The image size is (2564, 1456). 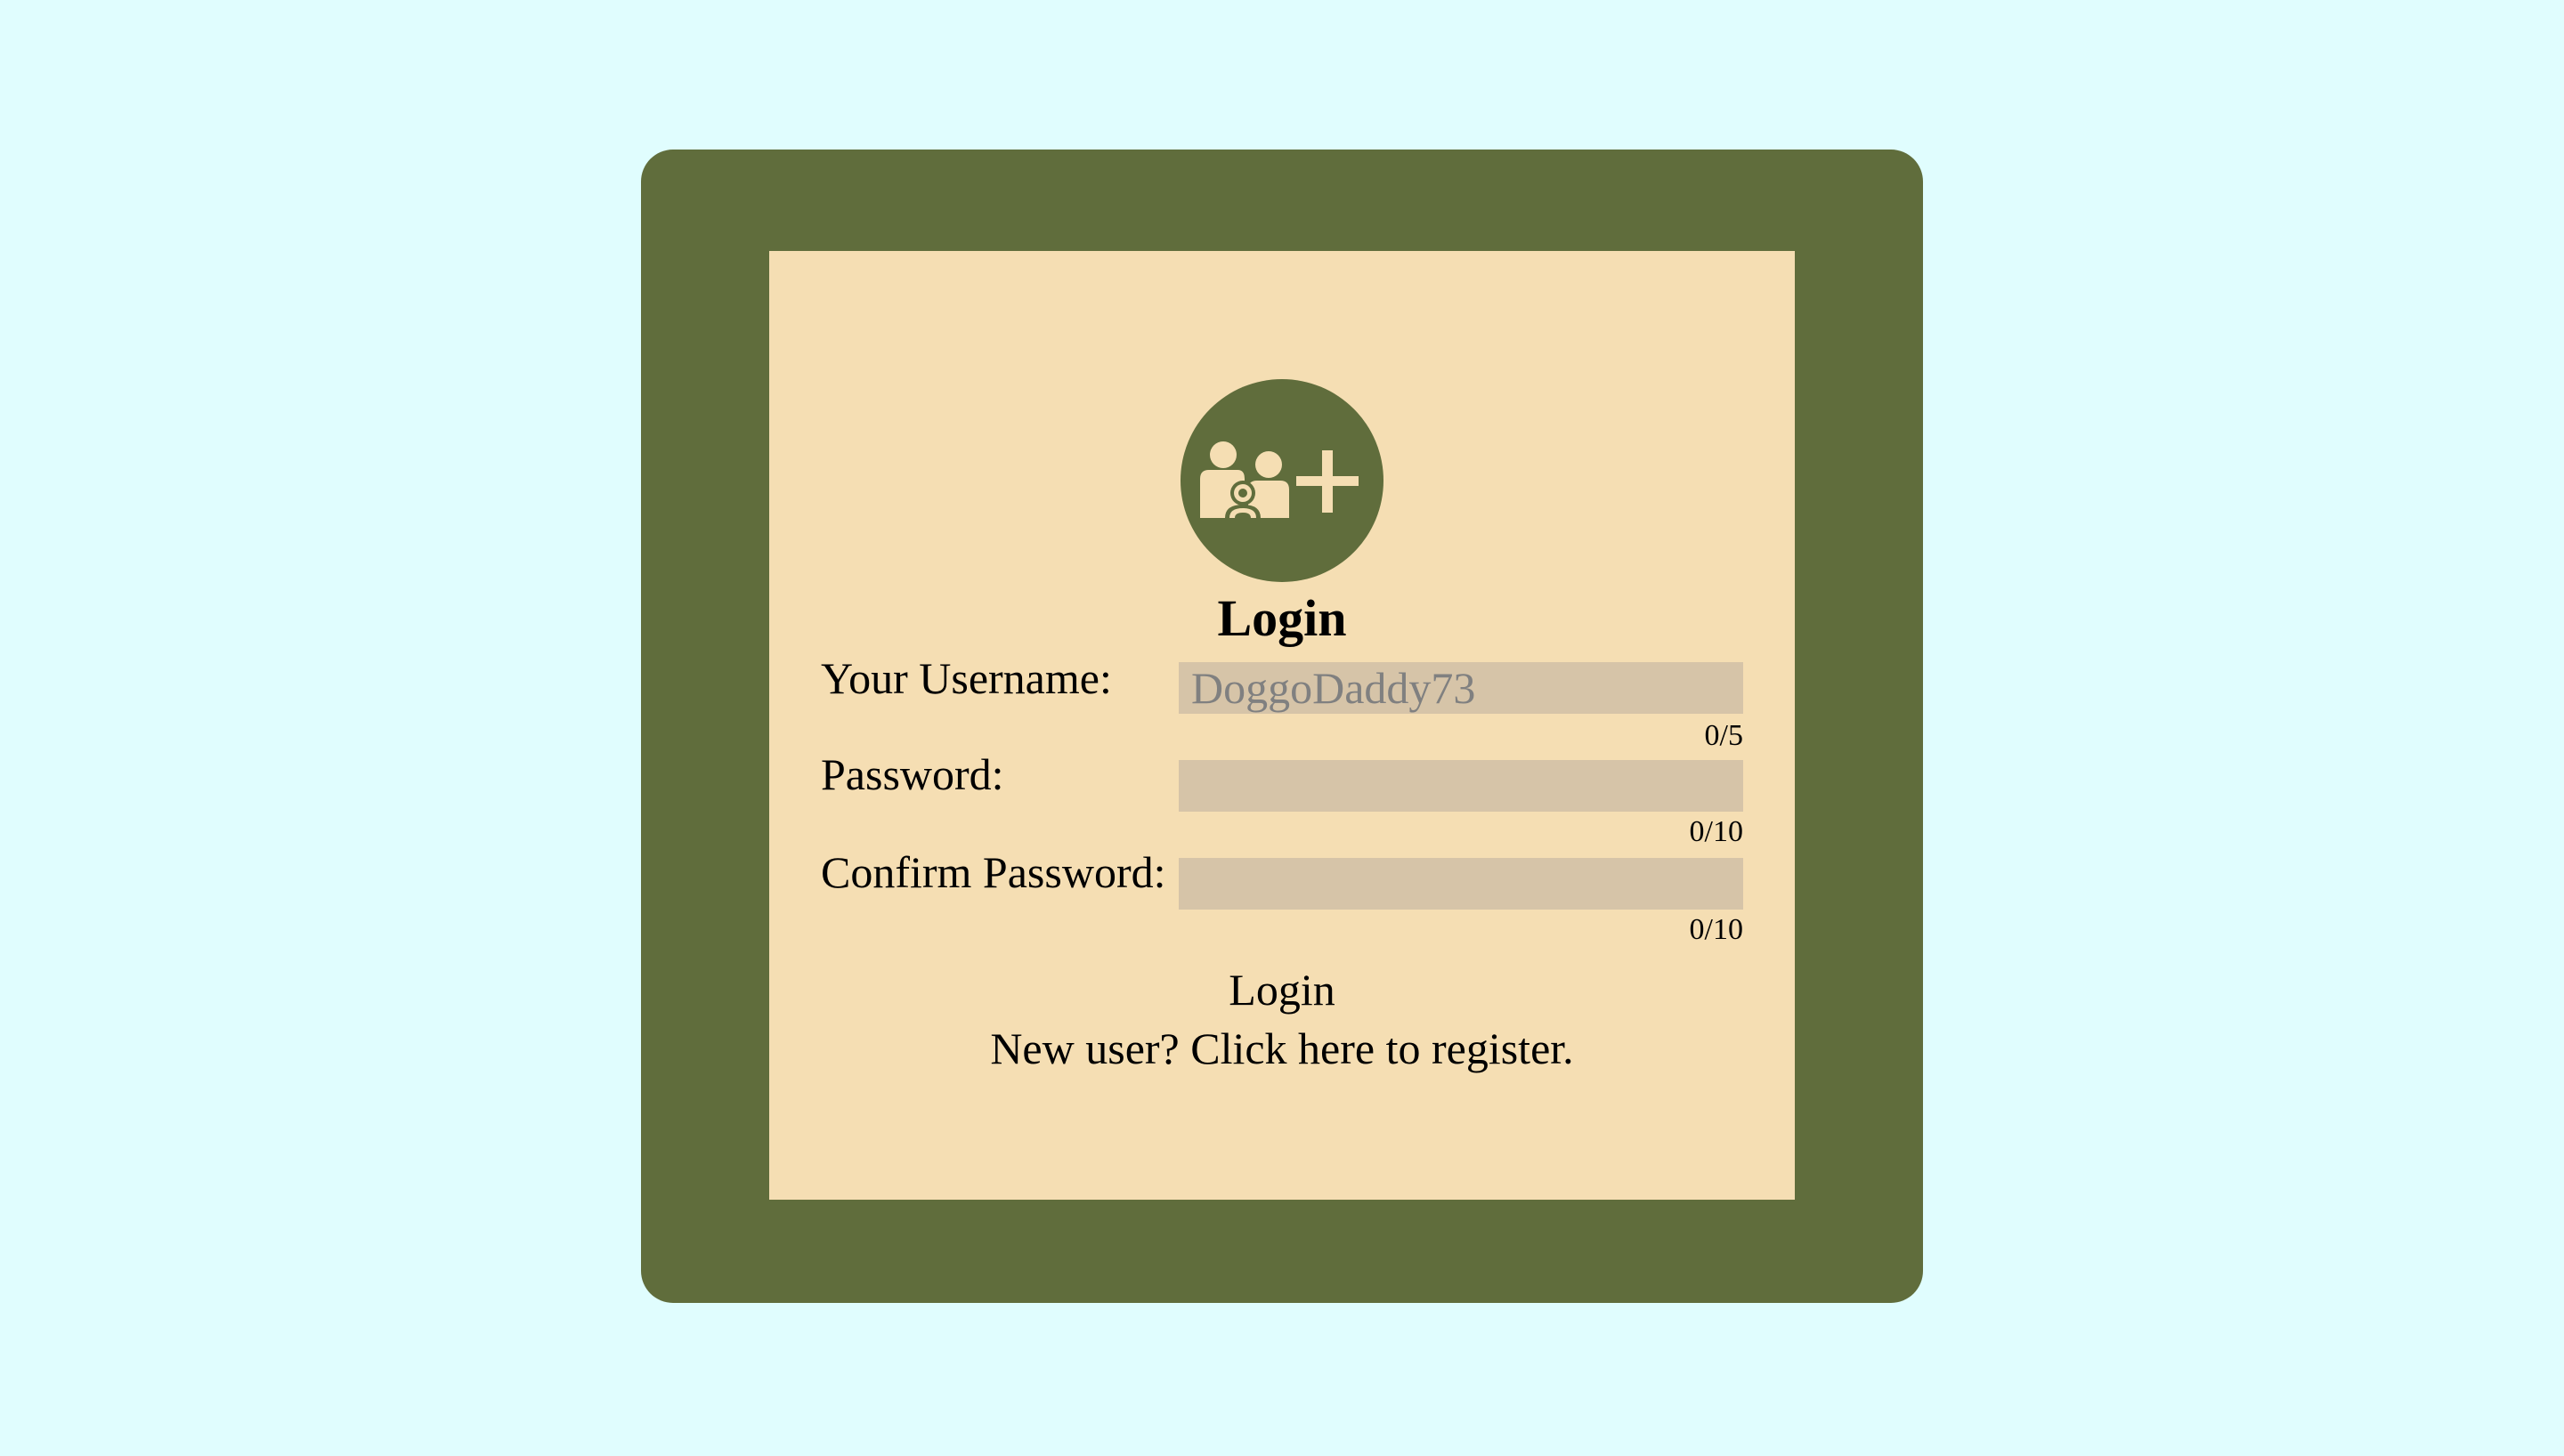 What do you see at coordinates (1461, 884) in the screenshot?
I see `confirm-password-input` at bounding box center [1461, 884].